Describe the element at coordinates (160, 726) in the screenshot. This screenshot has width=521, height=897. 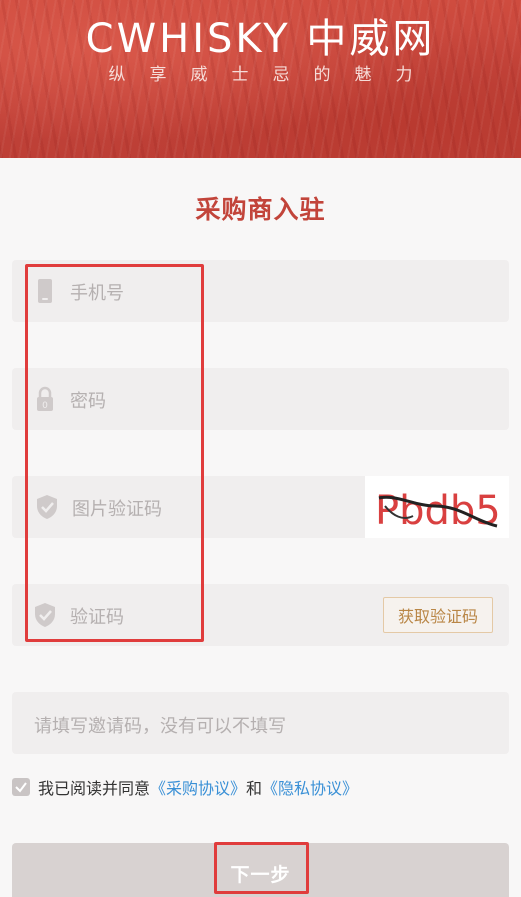
I see `invite-placeholder: 请填写邀请码，没有可以不填写` at that location.